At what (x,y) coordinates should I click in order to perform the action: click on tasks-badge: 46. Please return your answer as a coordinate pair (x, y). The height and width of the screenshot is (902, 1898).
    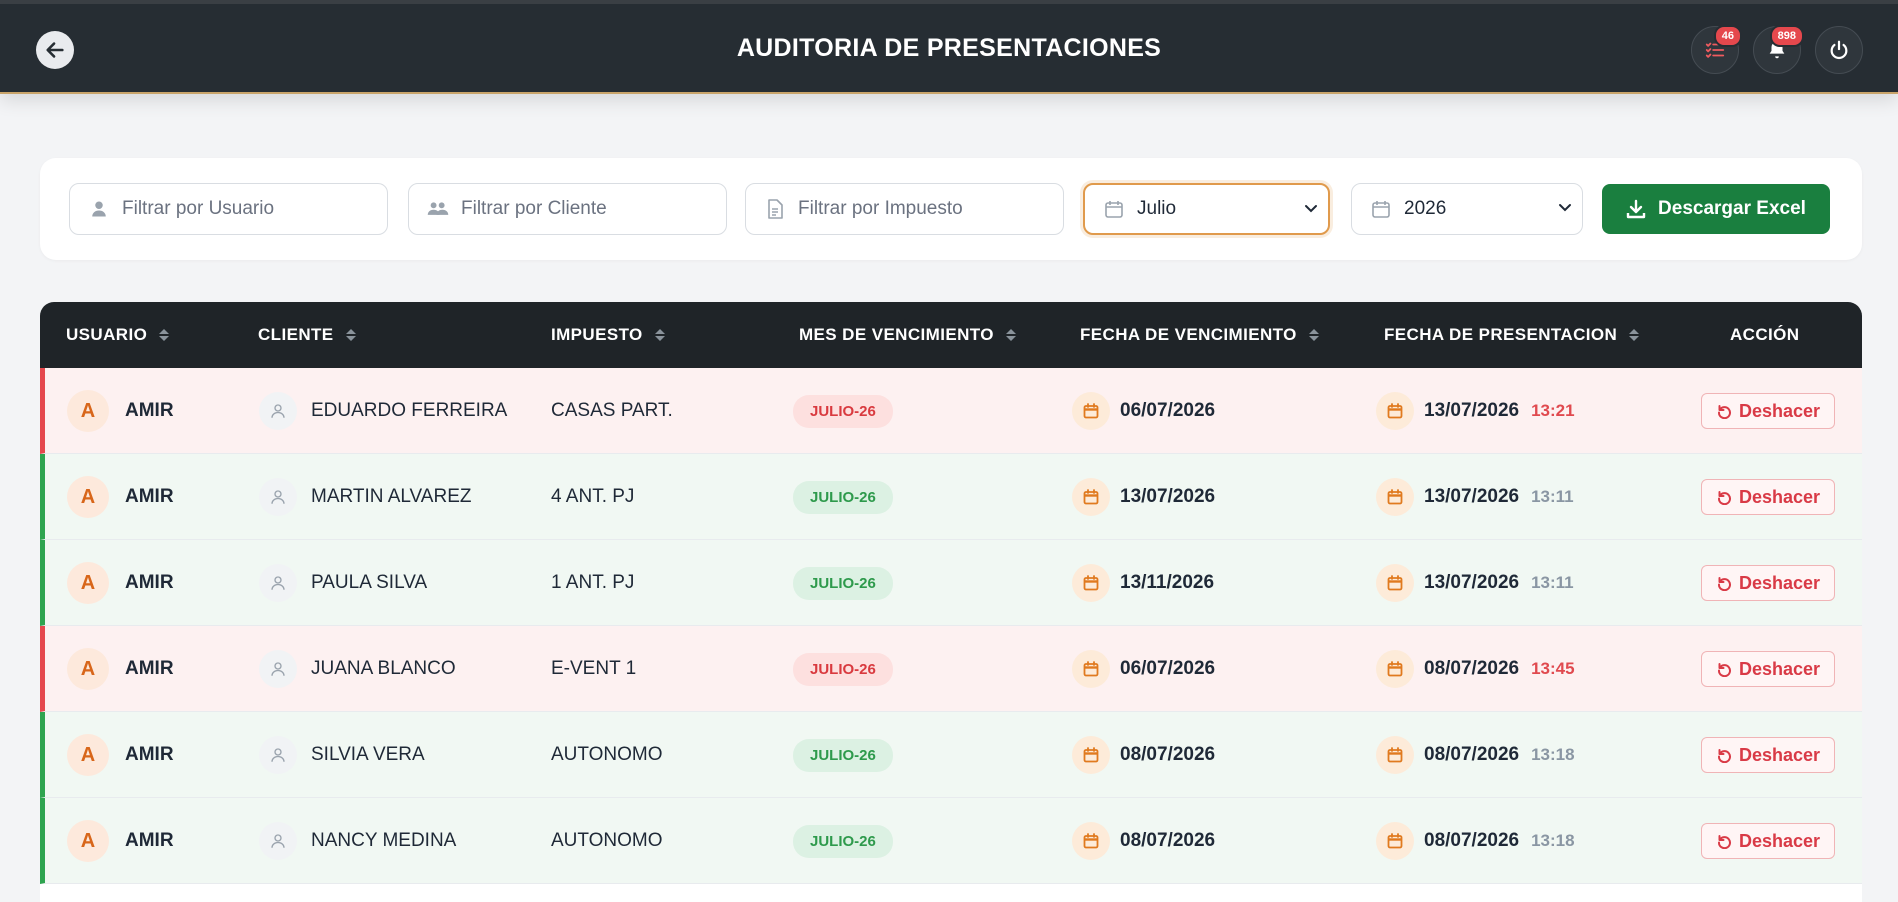
    Looking at the image, I should click on (1727, 36).